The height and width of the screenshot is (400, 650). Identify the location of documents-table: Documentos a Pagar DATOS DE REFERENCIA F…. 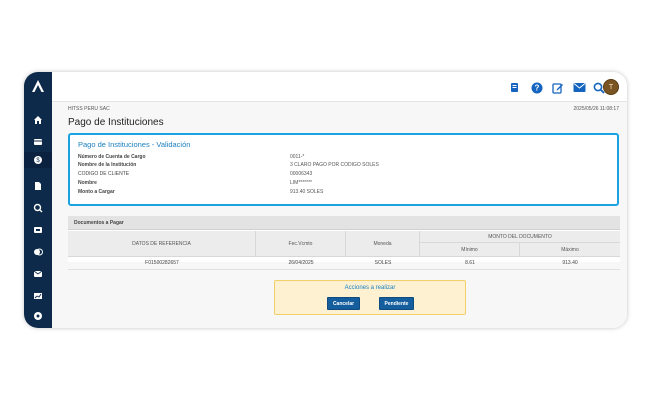
(344, 243).